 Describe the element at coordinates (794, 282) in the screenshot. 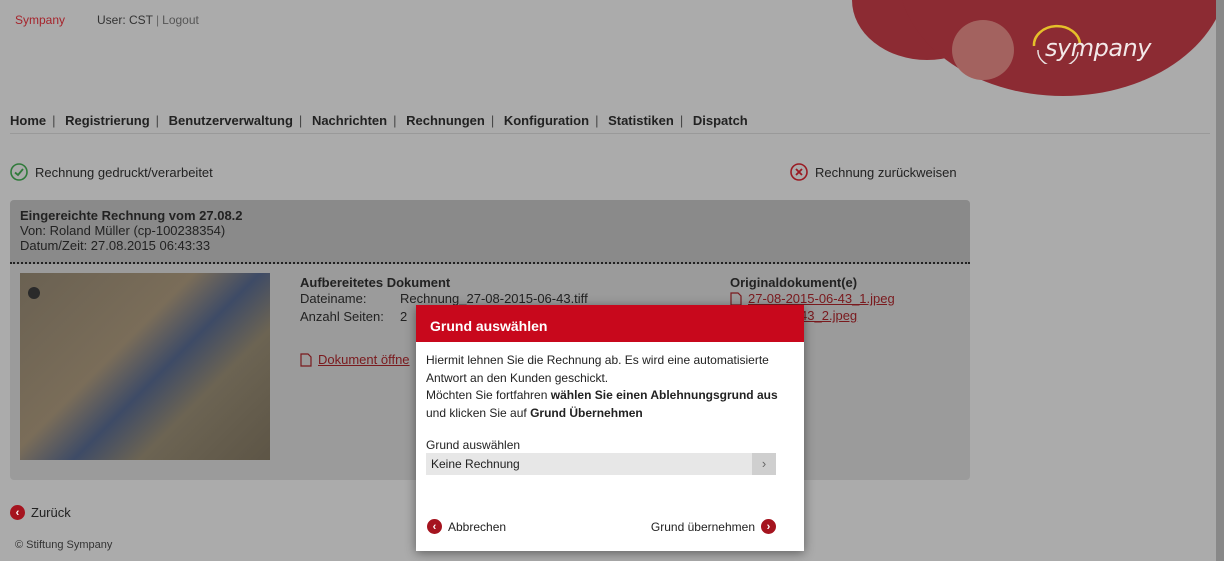

I see `original-docs-title: Originaldokument(e)` at that location.